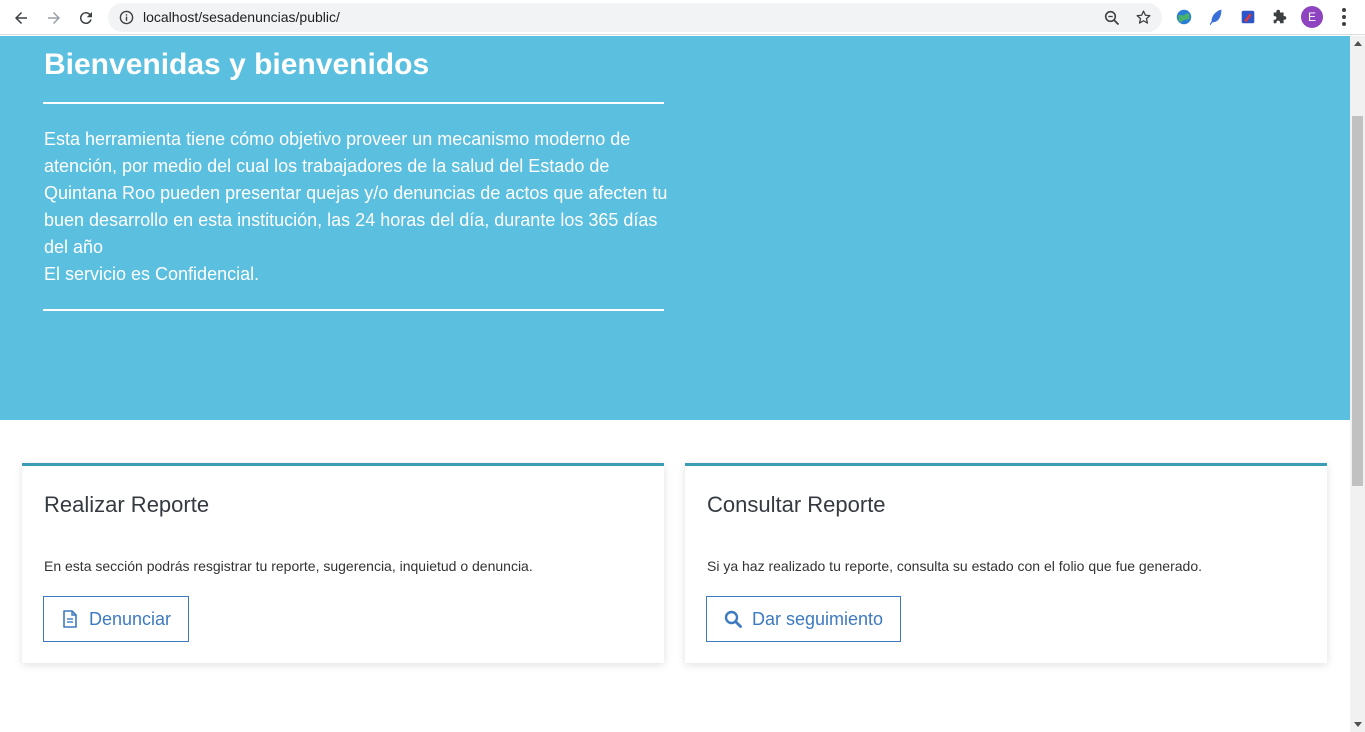 The height and width of the screenshot is (732, 1365). I want to click on scroll-up-arrow-icon, so click(1358, 43).